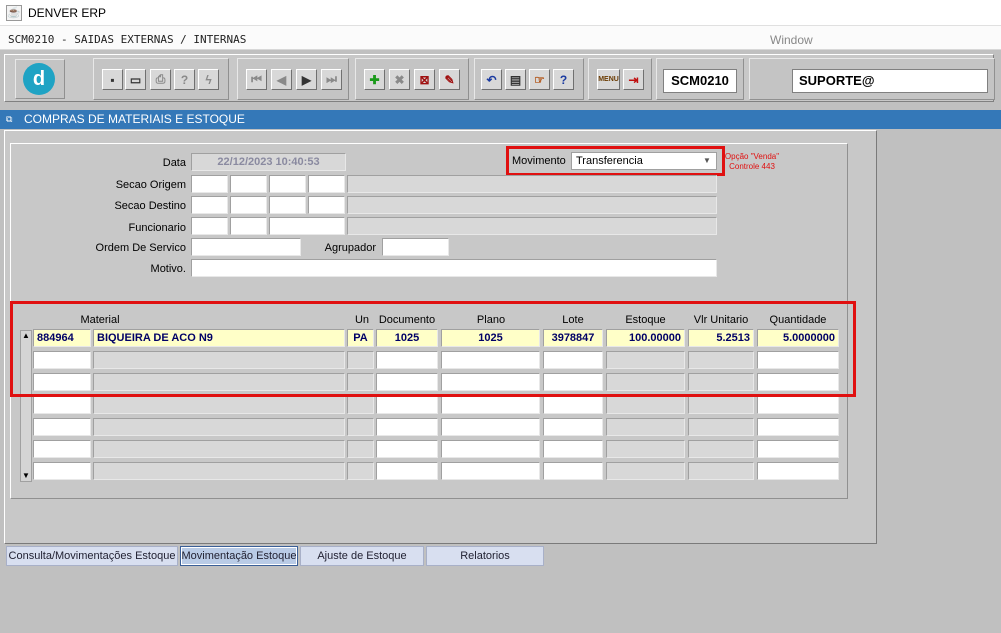 This screenshot has height=633, width=1001. I want to click on tab-relatorios: Relatorios, so click(485, 556).